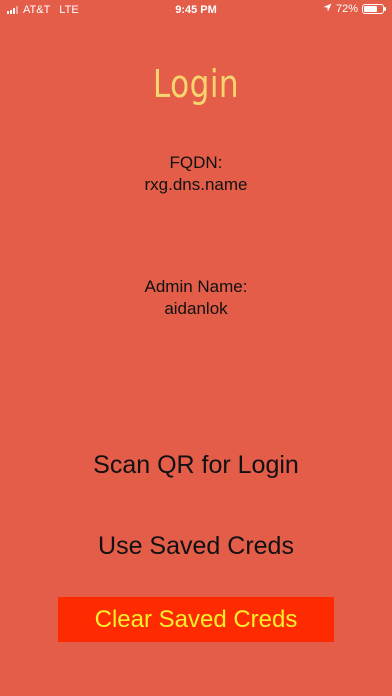 This screenshot has height=696, width=392. I want to click on fqdn-info: FQDN: rxg.dns.name, so click(196, 174).